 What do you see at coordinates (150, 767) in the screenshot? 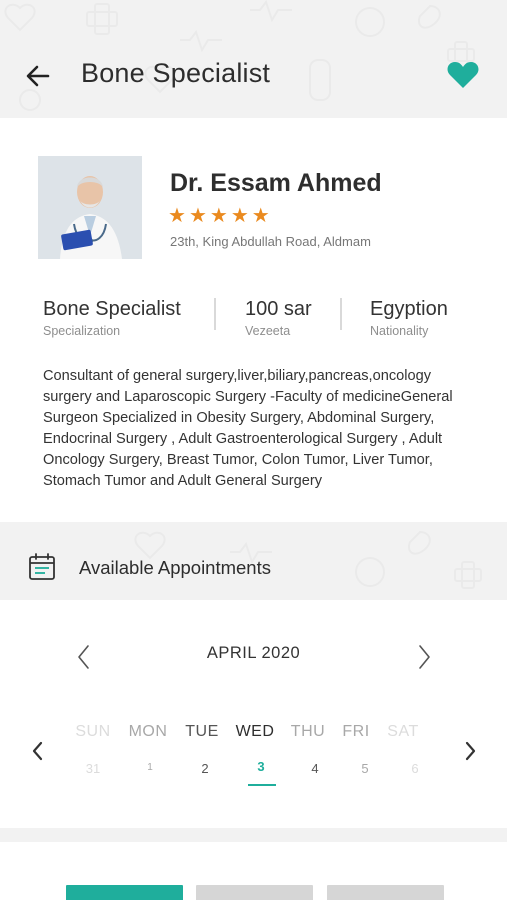
I see `calendar-day: 1` at bounding box center [150, 767].